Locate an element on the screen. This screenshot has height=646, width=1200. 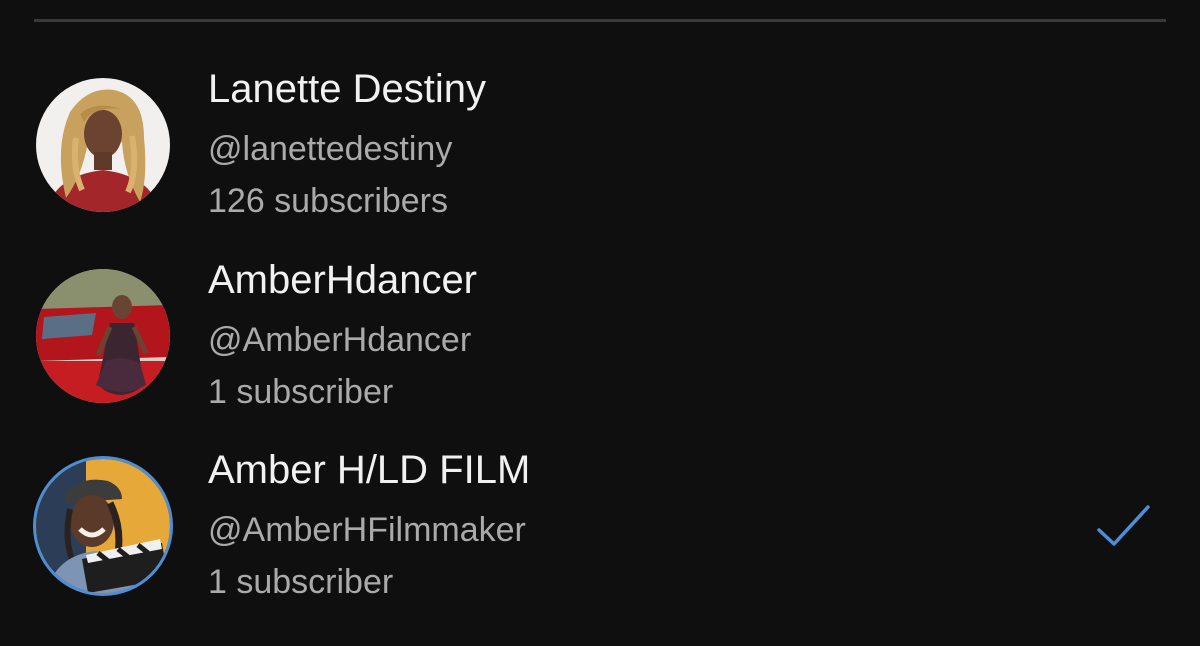
channel-name: Lanette Destiny is located at coordinates (347, 89).